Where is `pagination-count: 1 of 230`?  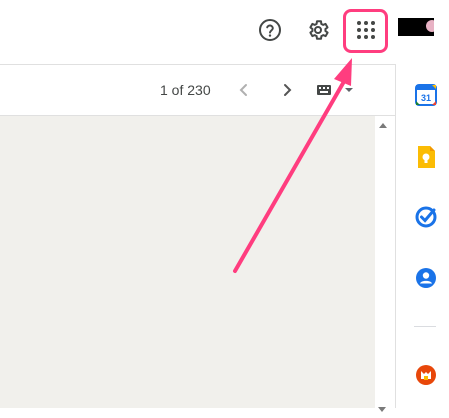
pagination-count: 1 of 230 is located at coordinates (185, 90).